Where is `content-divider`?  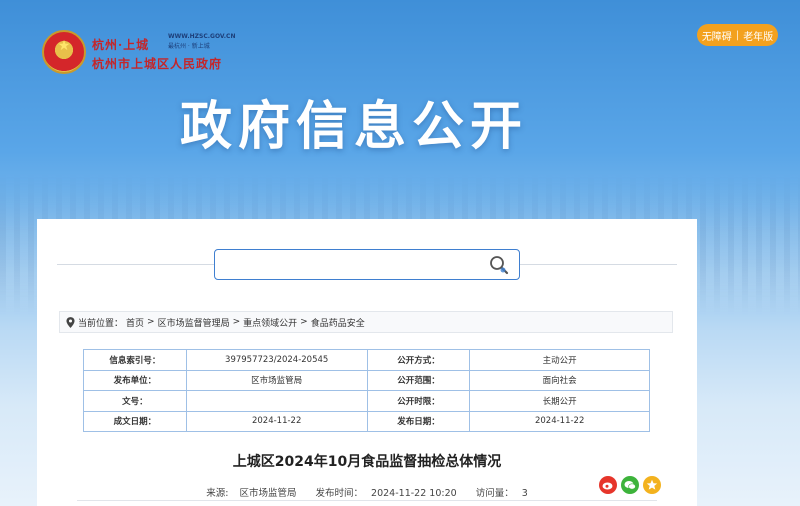 content-divider is located at coordinates (367, 500).